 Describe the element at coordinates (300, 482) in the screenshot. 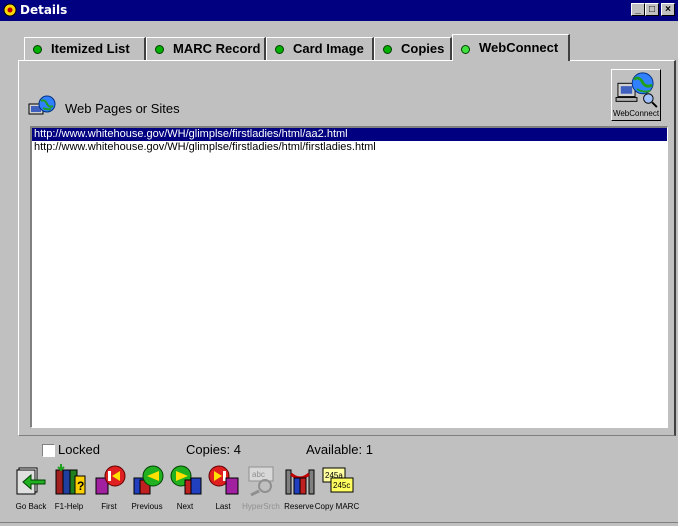

I see `reserve-icon` at that location.